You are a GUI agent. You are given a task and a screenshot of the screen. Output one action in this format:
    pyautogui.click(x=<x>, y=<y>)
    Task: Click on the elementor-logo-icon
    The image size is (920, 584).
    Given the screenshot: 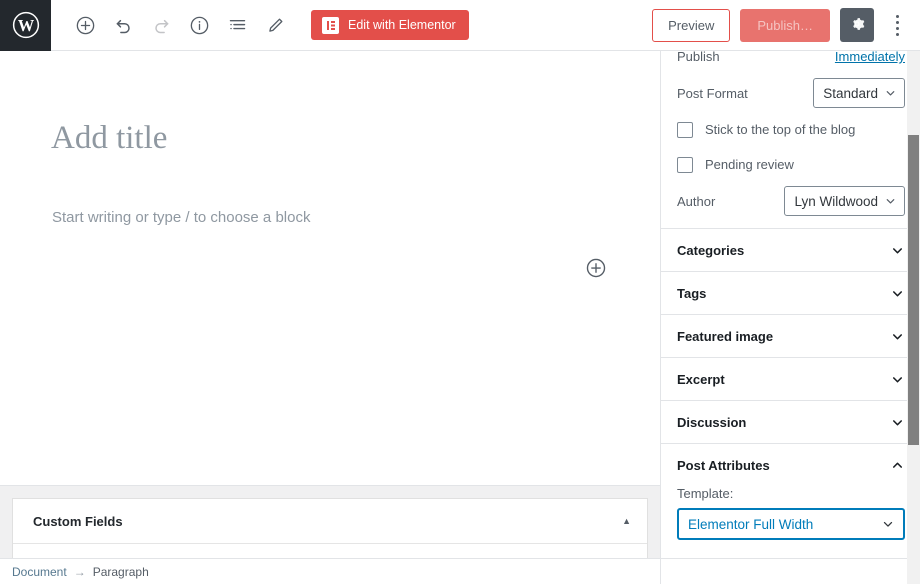 What is the action you would take?
    pyautogui.click(x=330, y=25)
    